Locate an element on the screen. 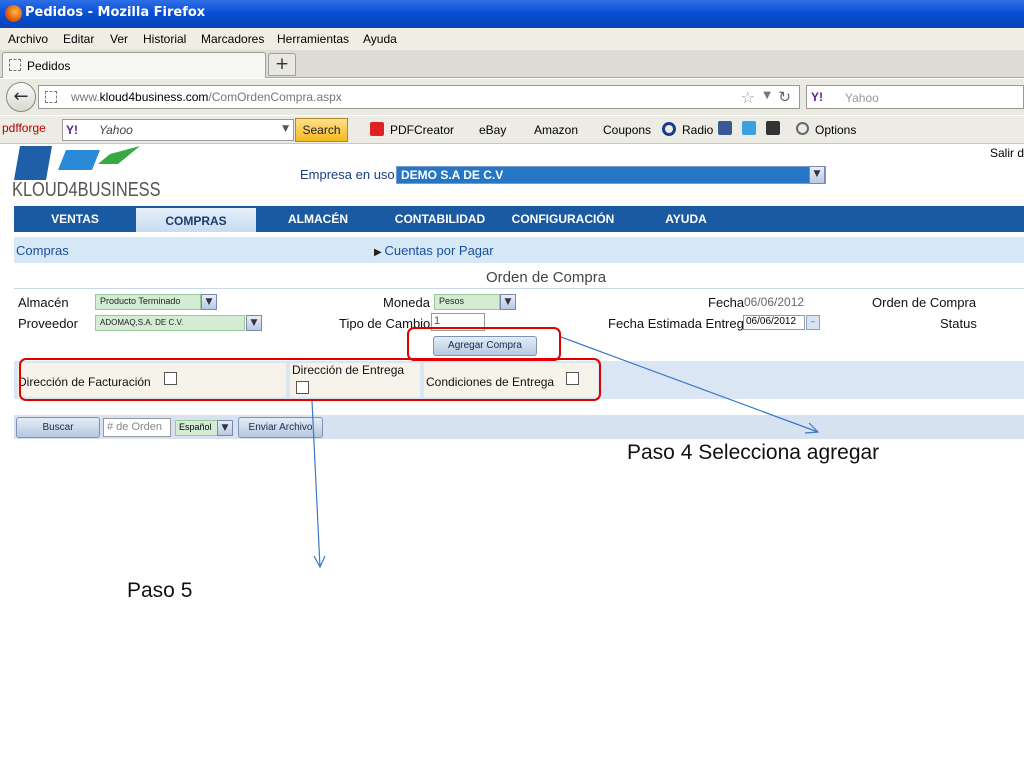 The image size is (1024, 768). arrow-paso5 is located at coordinates (316, 484).